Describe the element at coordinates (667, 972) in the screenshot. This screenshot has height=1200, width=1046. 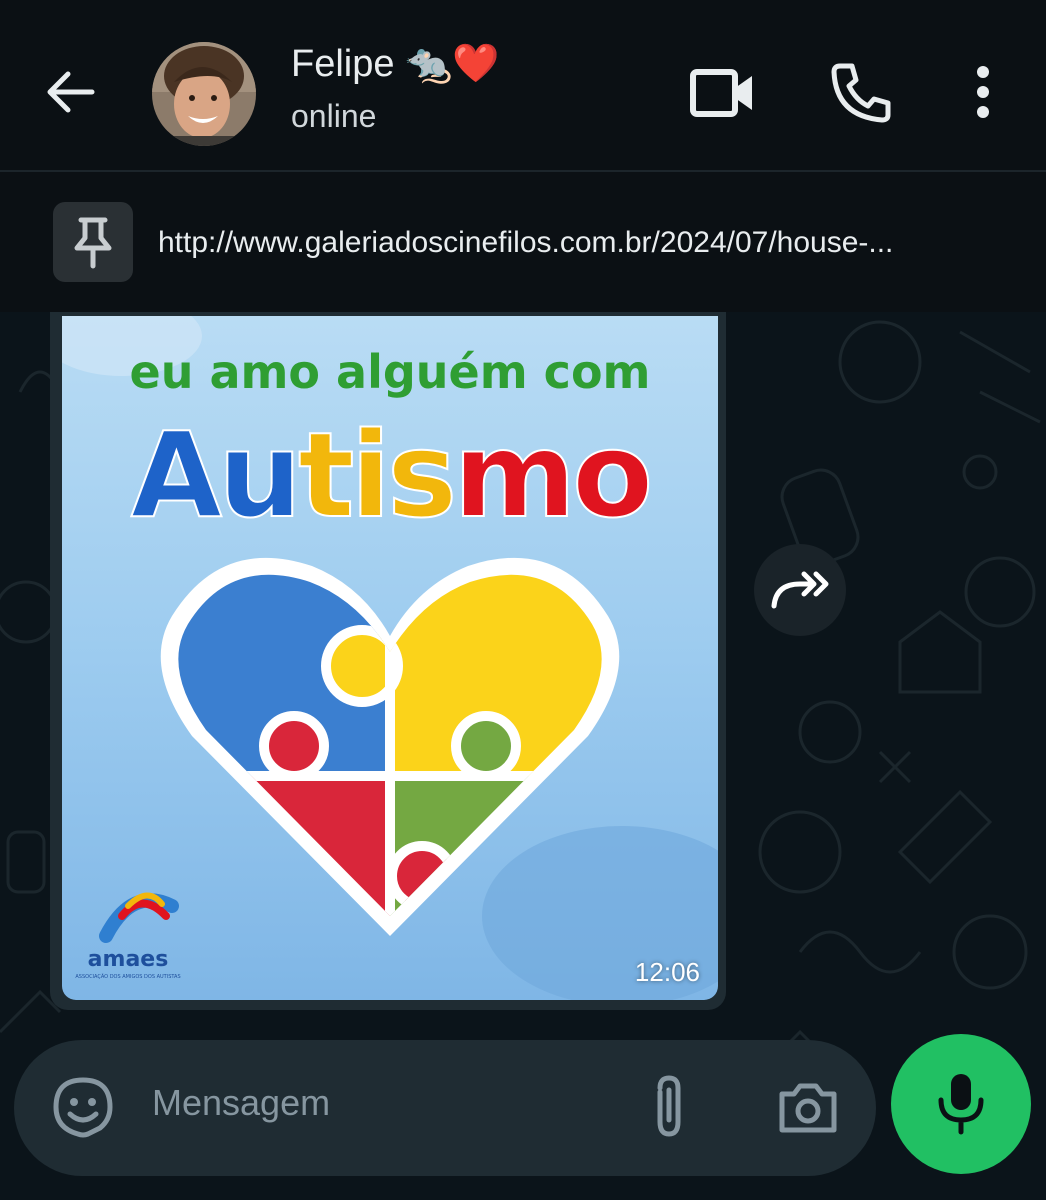
I see `message-timestamp: 12:06` at that location.